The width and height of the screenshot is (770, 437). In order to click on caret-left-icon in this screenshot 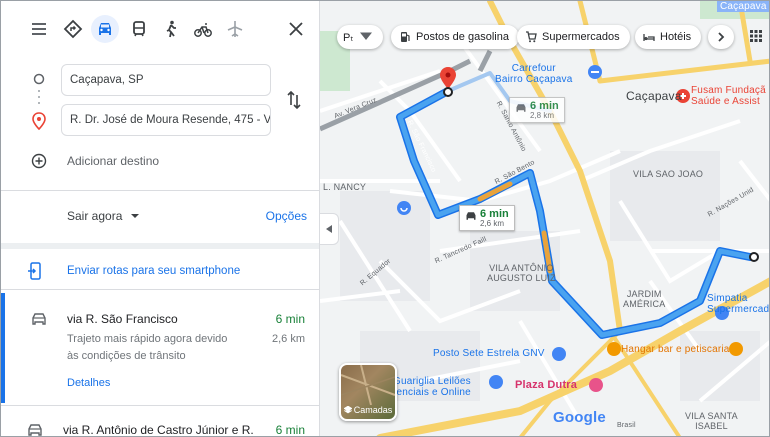, I will do `click(329, 229)`.